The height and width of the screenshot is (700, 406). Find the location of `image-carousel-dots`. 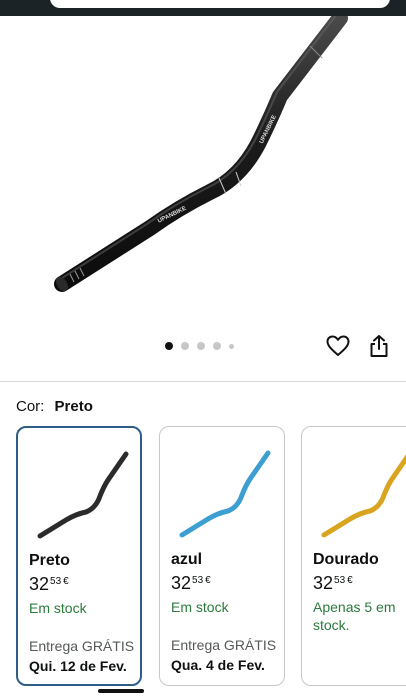

image-carousel-dots is located at coordinates (199, 346).